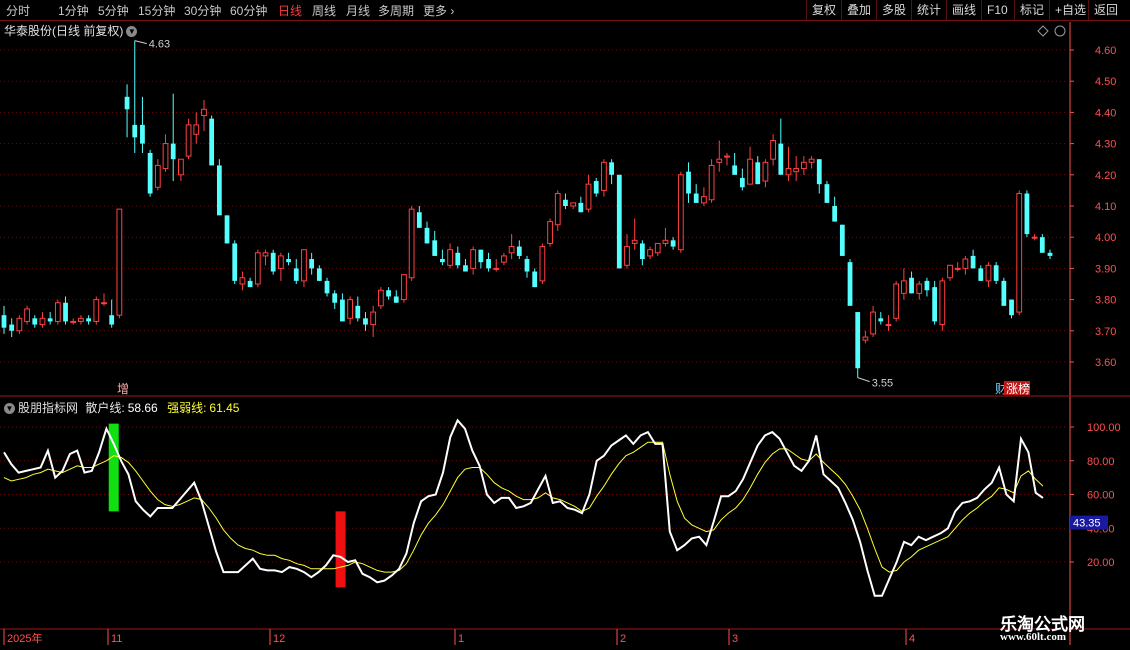 This screenshot has height=650, width=1130. What do you see at coordinates (1105, 51) in the screenshot?
I see `price-tick-label: 4.60` at bounding box center [1105, 51].